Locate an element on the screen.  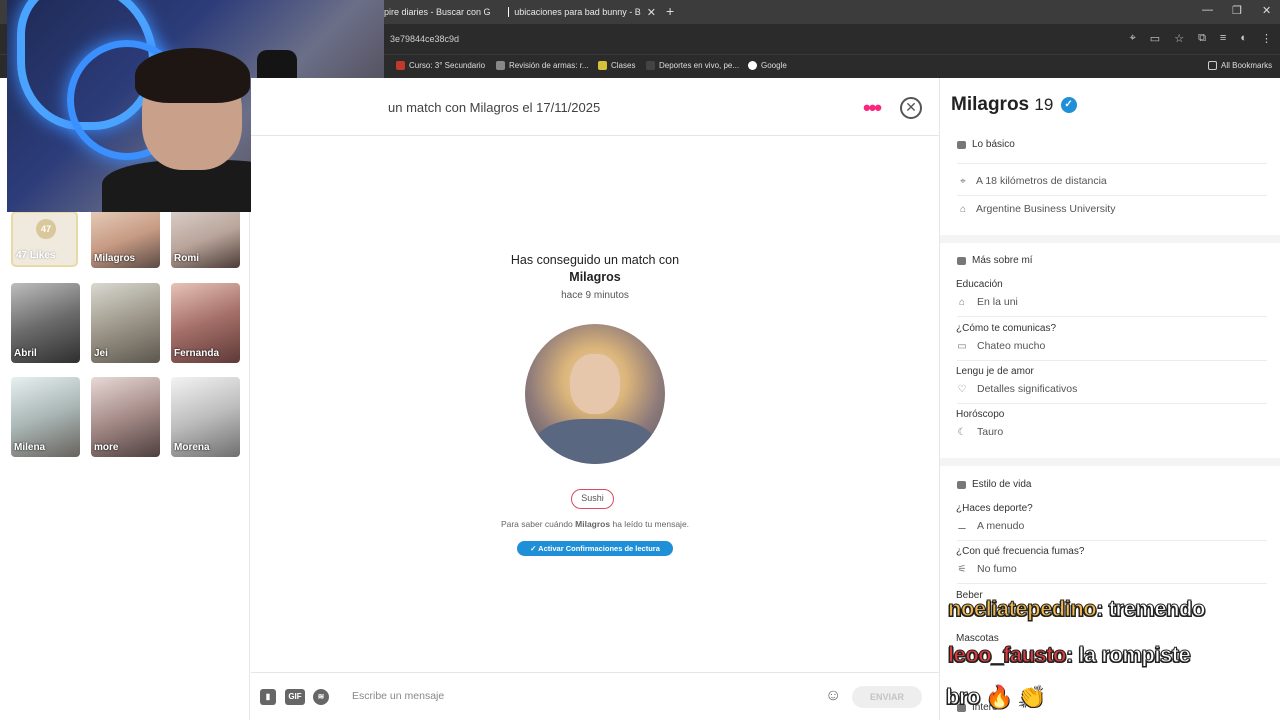
dumbbell-icon: ⚊ is located at coordinates (962, 526).